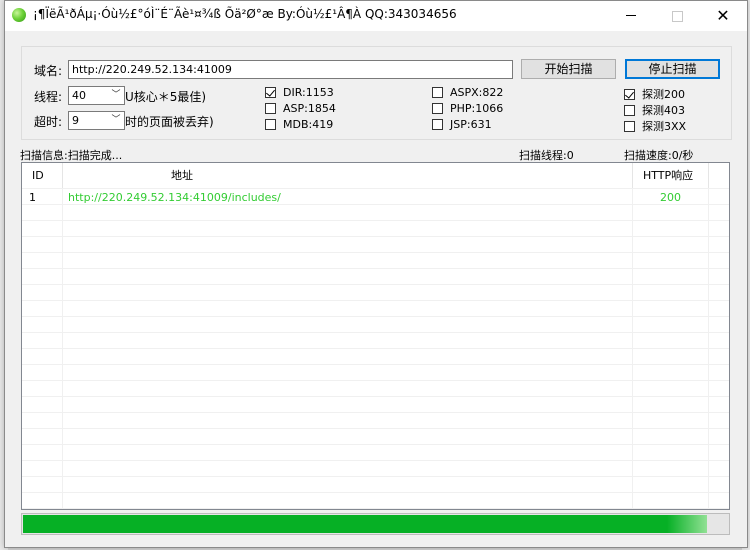 The width and height of the screenshot is (750, 550). I want to click on scan-threads-status: 扫描线程:0, so click(546, 155).